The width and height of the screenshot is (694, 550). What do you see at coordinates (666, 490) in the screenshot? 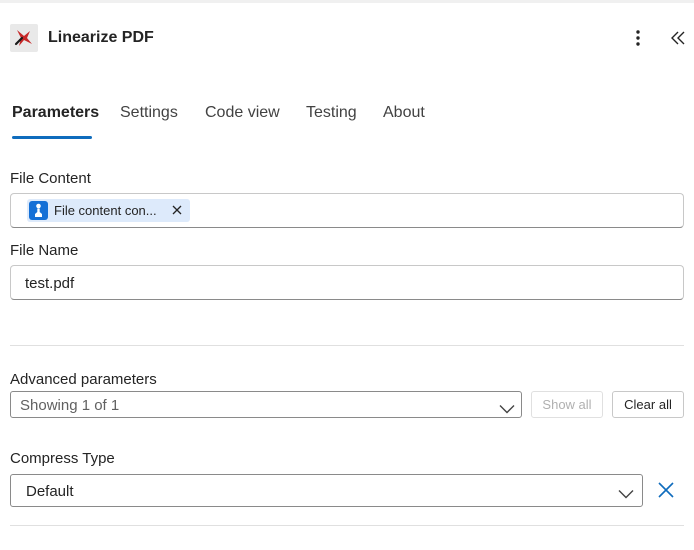
I see `remove-parameter-icon` at bounding box center [666, 490].